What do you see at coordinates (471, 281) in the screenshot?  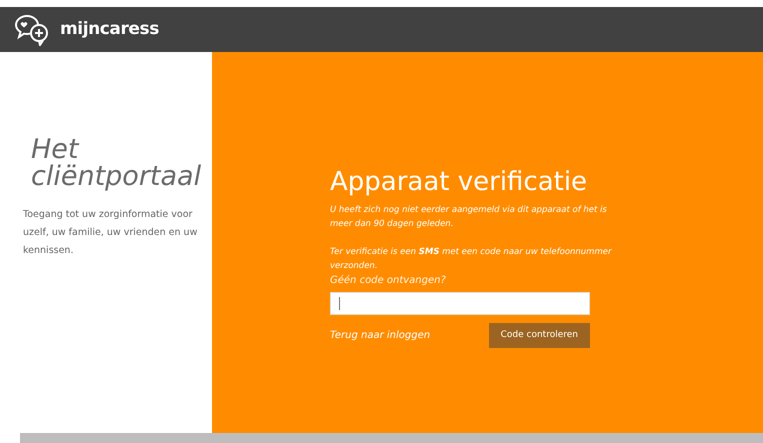 I see `resend-code-link: Géén code ontvangen?` at bounding box center [471, 281].